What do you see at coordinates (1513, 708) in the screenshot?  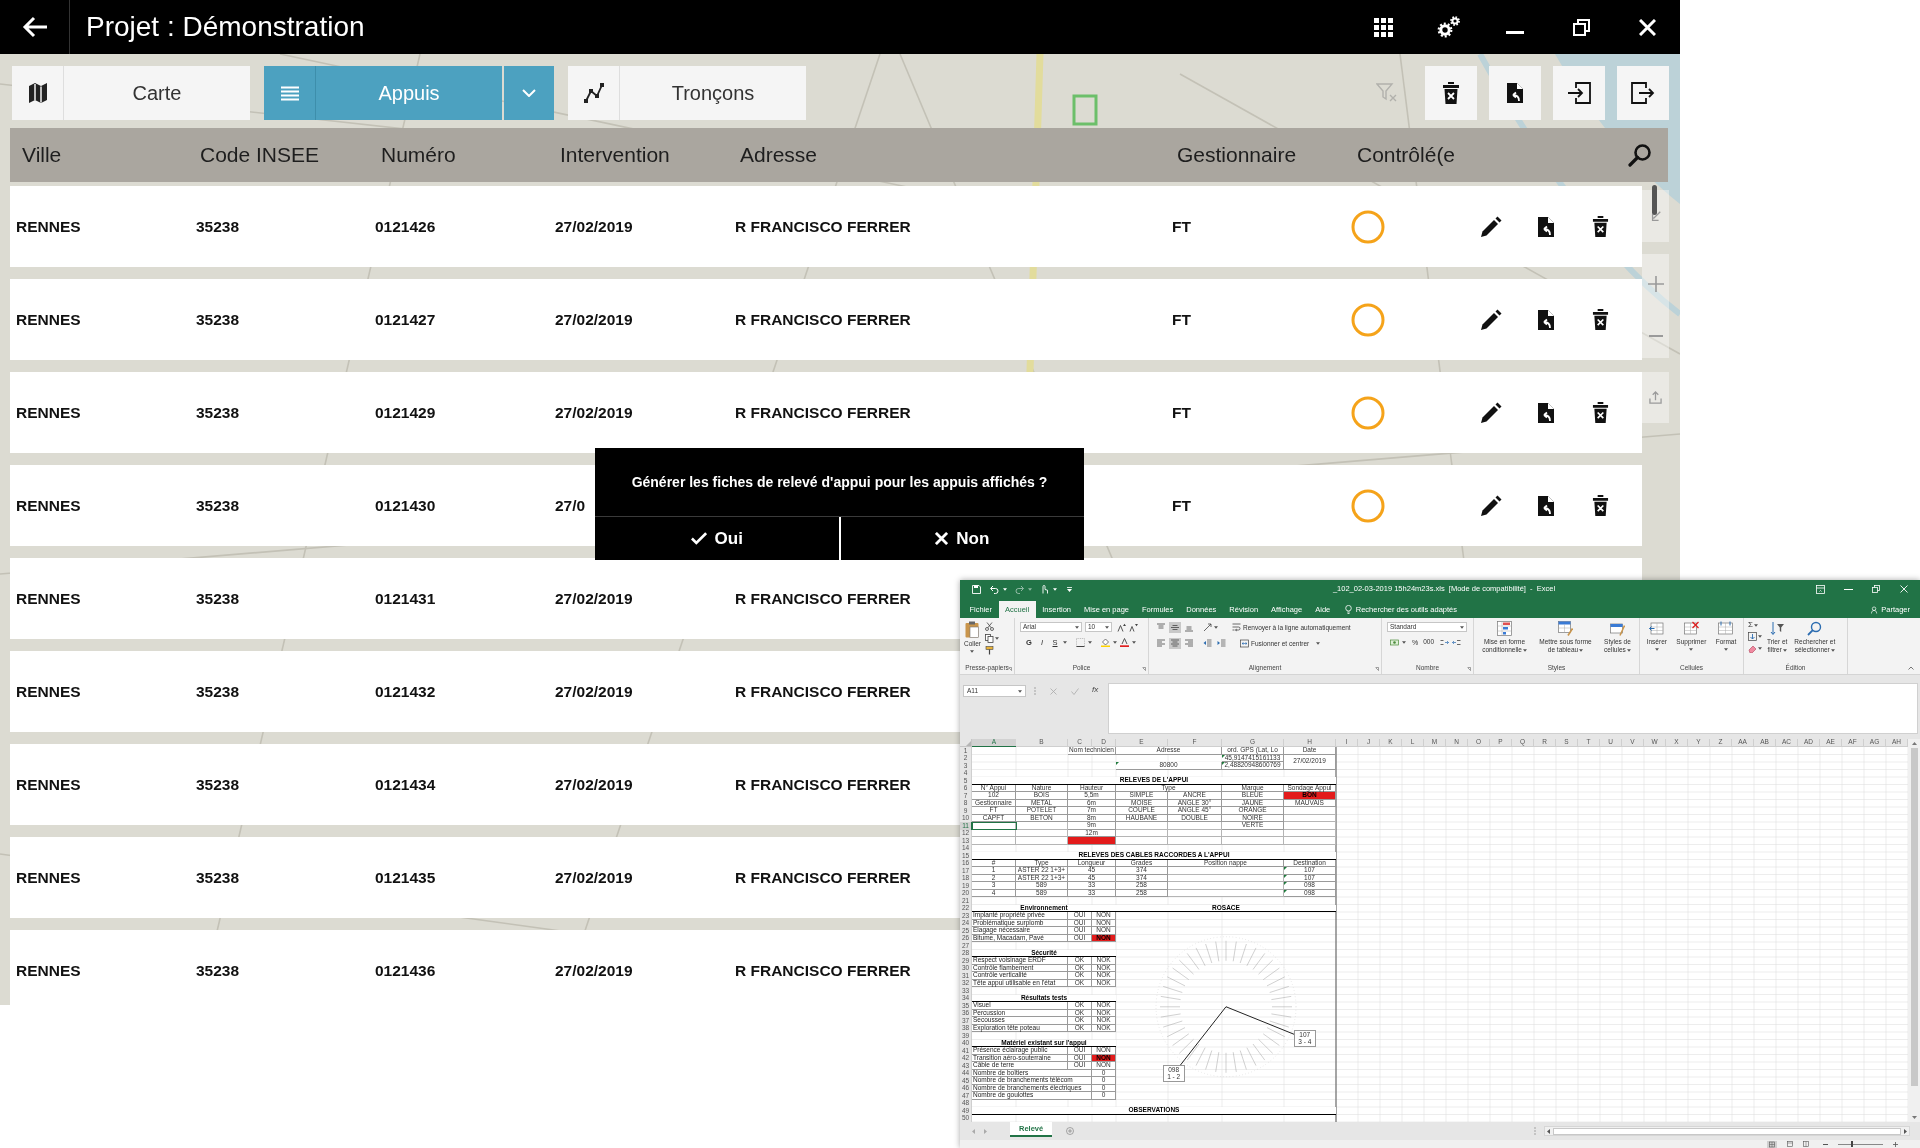 I see `formula-input` at bounding box center [1513, 708].